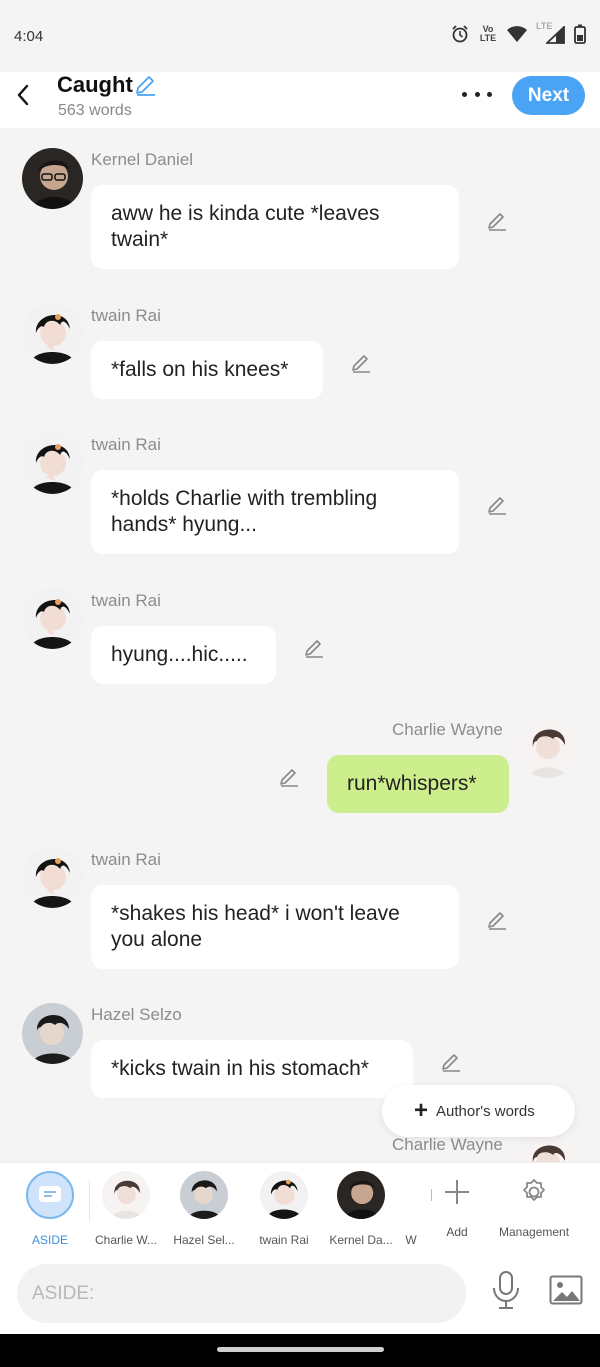 The height and width of the screenshot is (1367, 600). What do you see at coordinates (142, 159) in the screenshot?
I see `sender-name: Kernel Daniel` at bounding box center [142, 159].